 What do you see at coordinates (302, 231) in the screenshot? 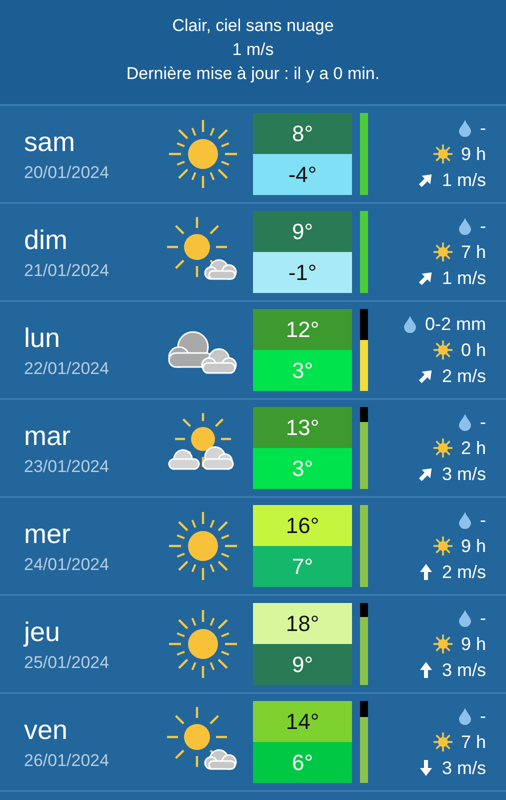
I see `high-temperature: 9°` at bounding box center [302, 231].